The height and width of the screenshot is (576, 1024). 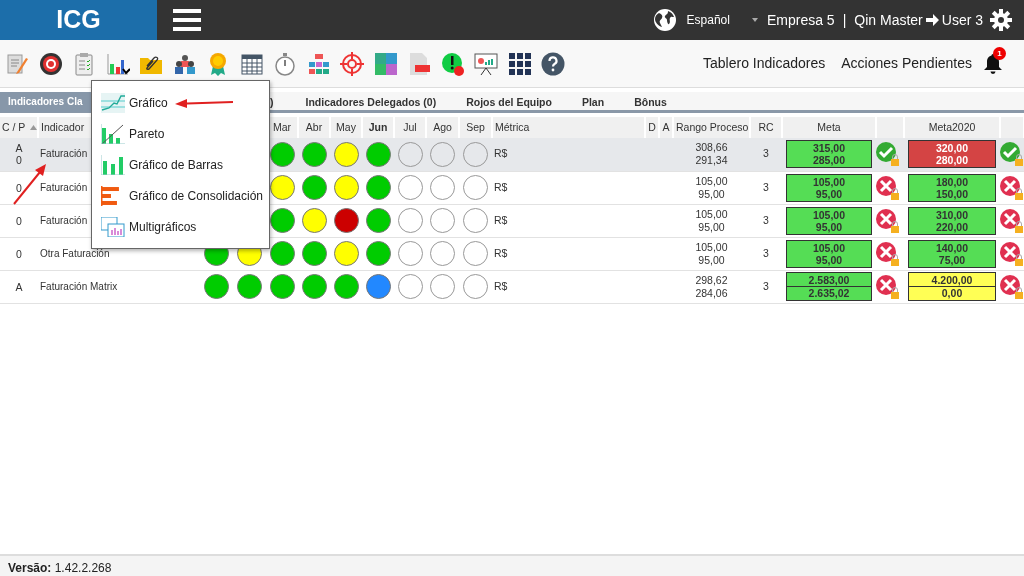 What do you see at coordinates (888, 20) in the screenshot?
I see `user-name: Qin Master` at bounding box center [888, 20].